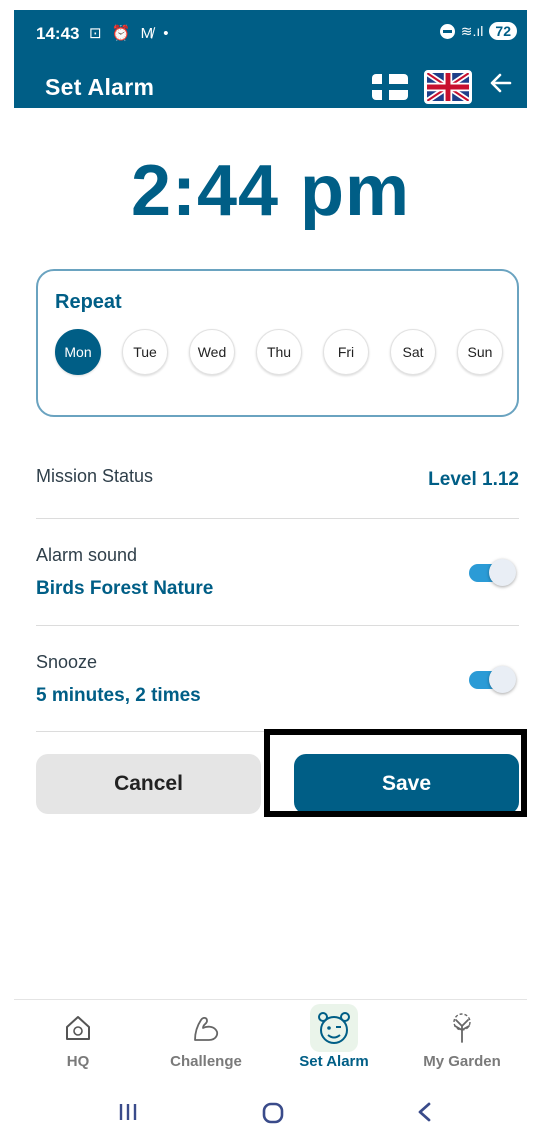 The width and height of the screenshot is (541, 1145). Describe the element at coordinates (501, 86) in the screenshot. I see `back-arrow-icon` at that location.